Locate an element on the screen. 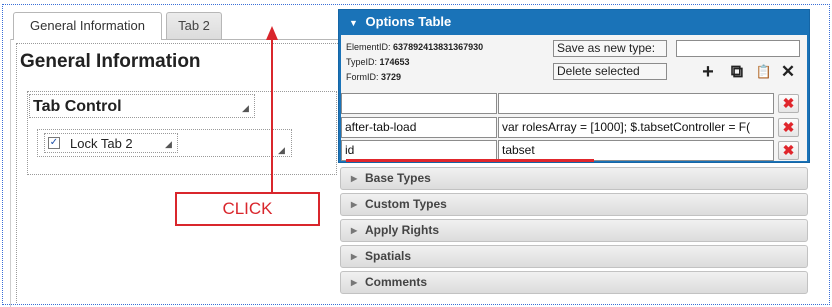  form-id-label: FormID: is located at coordinates (362, 77).